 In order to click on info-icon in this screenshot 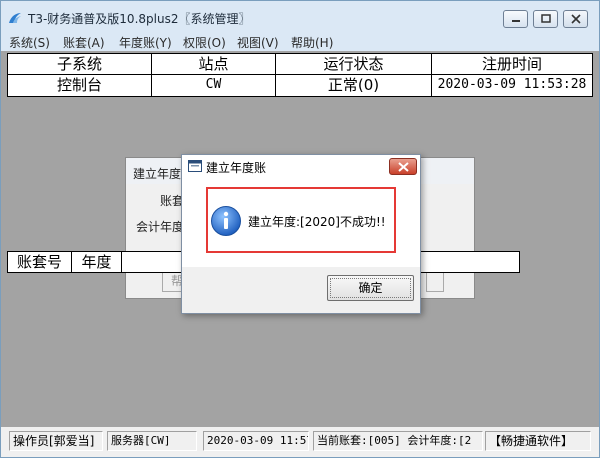, I will do `click(226, 221)`.